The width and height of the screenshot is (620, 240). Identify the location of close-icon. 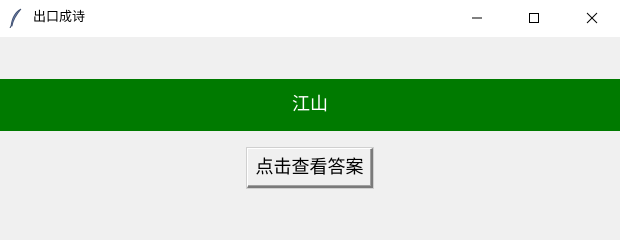
(592, 18).